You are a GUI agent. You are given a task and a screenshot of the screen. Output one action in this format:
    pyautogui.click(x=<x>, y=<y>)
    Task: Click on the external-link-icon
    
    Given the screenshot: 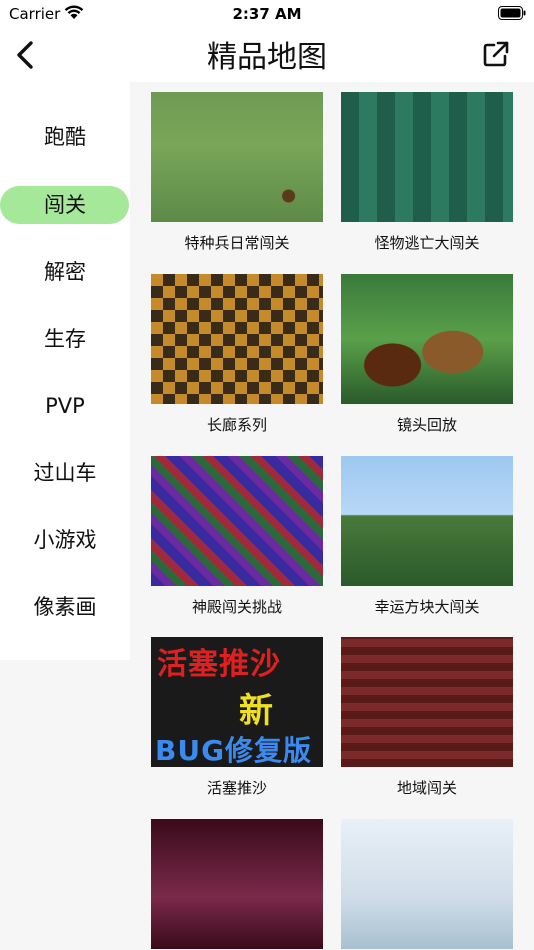 What is the action you would take?
    pyautogui.click(x=496, y=54)
    